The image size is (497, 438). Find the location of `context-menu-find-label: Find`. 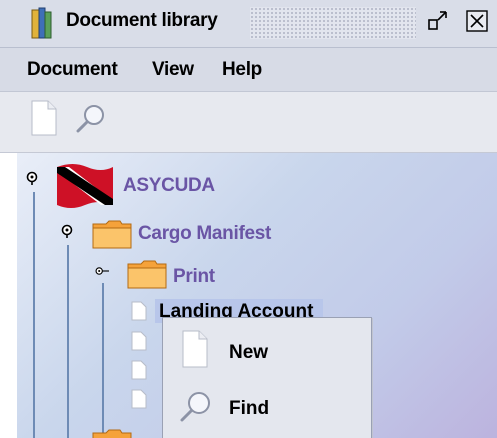

context-menu-find-label: Find is located at coordinates (249, 408).